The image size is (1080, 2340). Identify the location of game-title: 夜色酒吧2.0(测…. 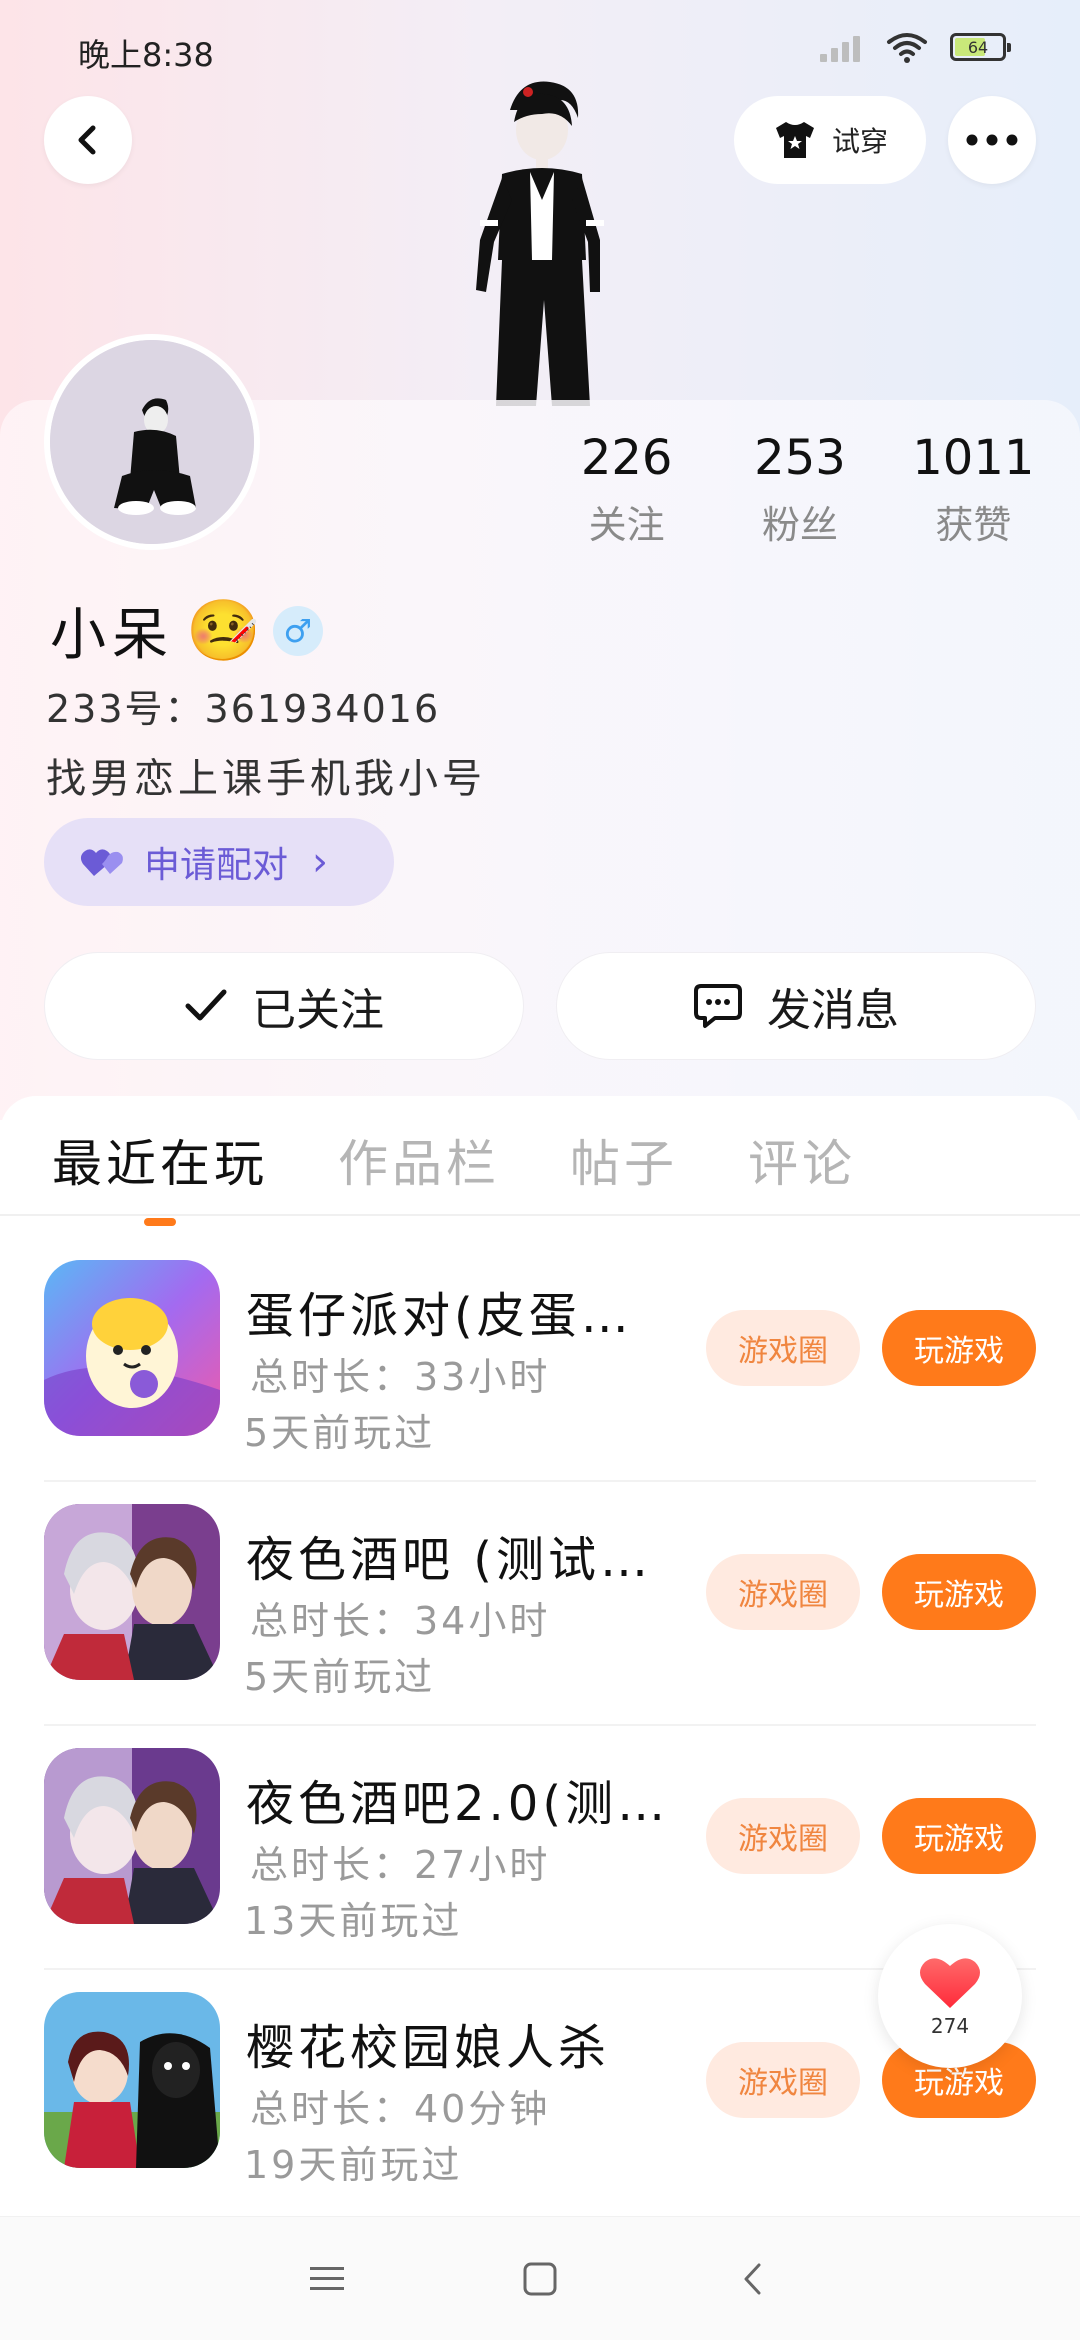
(458, 1804).